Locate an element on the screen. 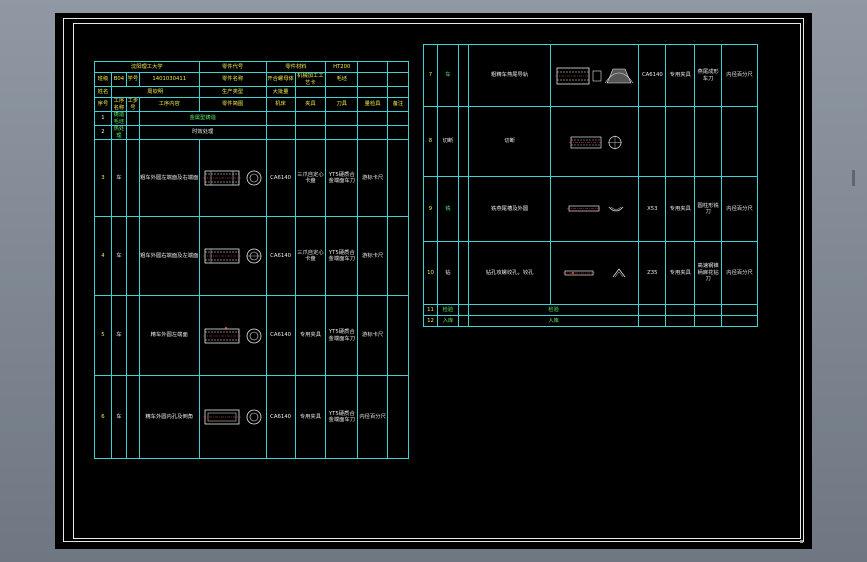 This screenshot has width=867, height=562. content-cell: 精车外圆内孔及倒角 is located at coordinates (169, 417).